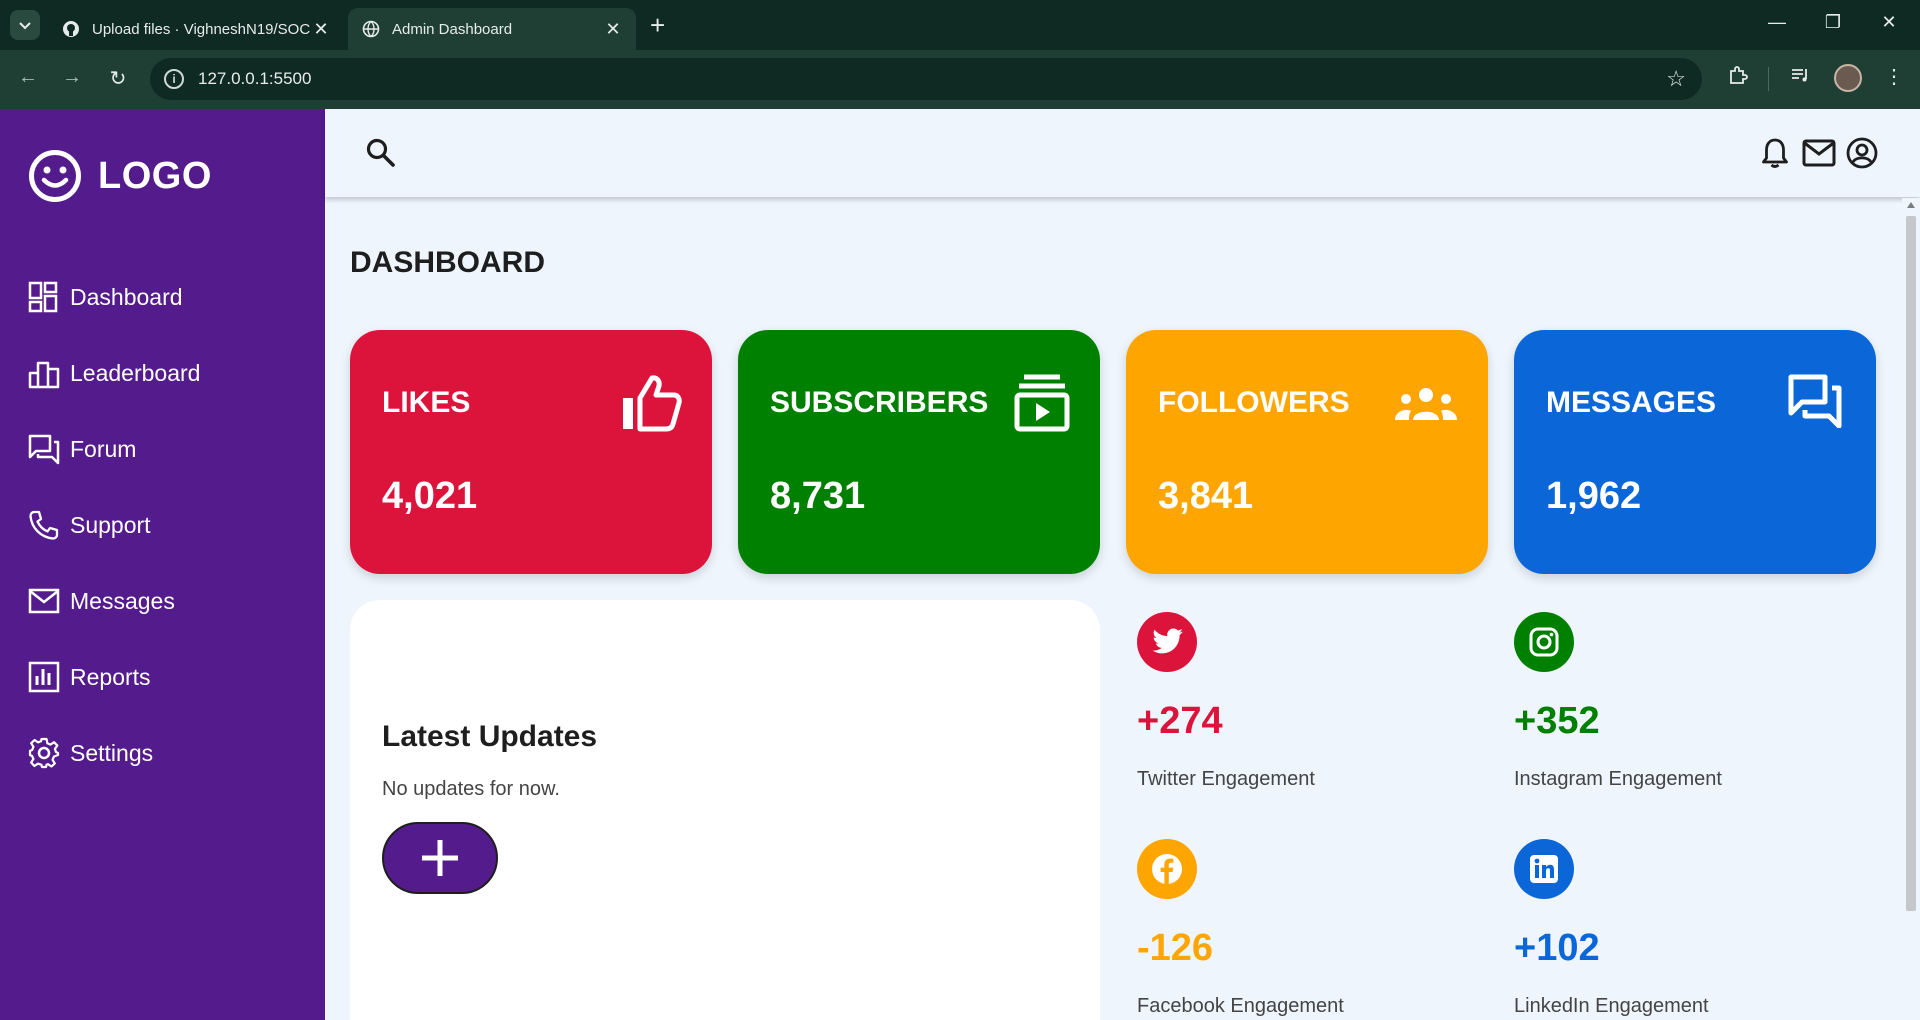  I want to click on smiley-icon, so click(55, 176).